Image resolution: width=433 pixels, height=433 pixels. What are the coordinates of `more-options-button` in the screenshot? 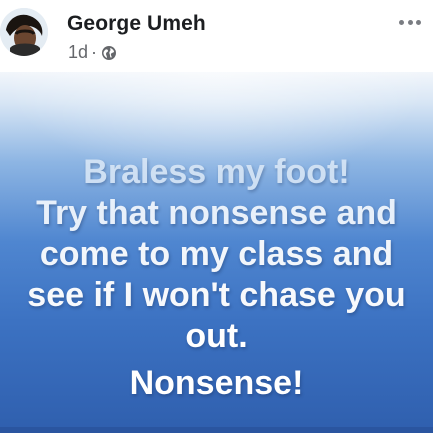 It's located at (410, 22).